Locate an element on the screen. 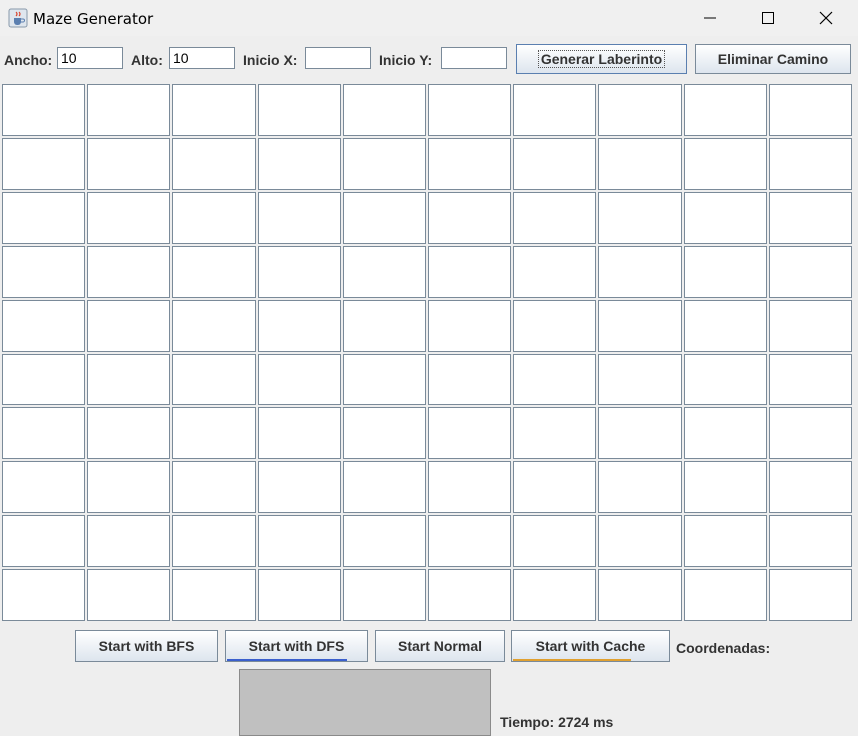  maximize-button is located at coordinates (768, 18).